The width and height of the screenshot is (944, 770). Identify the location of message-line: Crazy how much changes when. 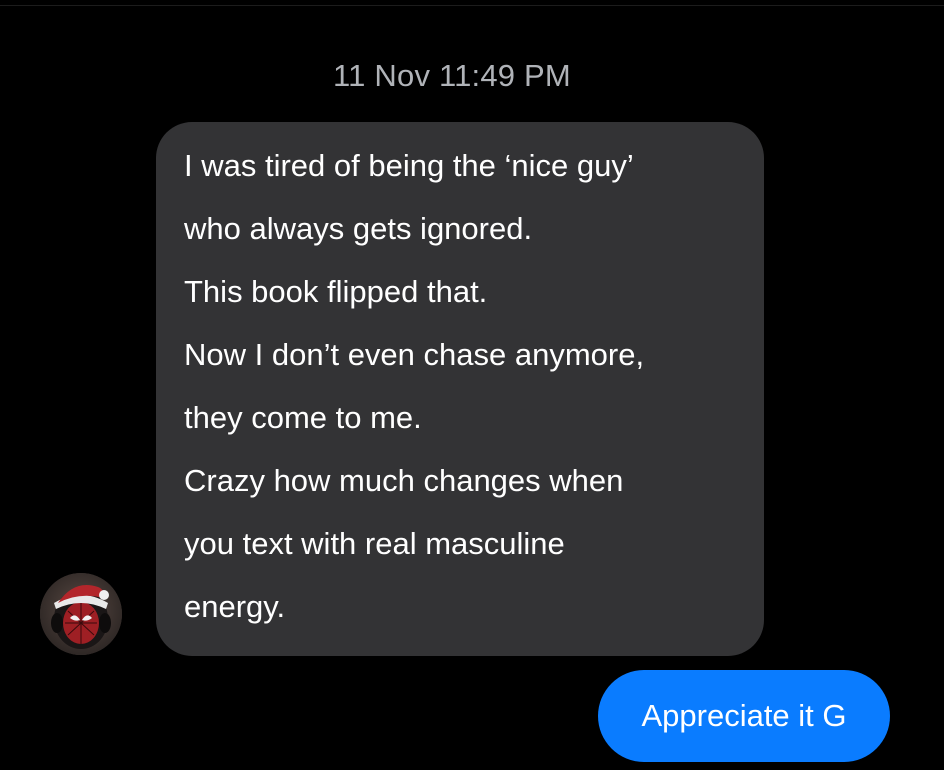
(404, 480).